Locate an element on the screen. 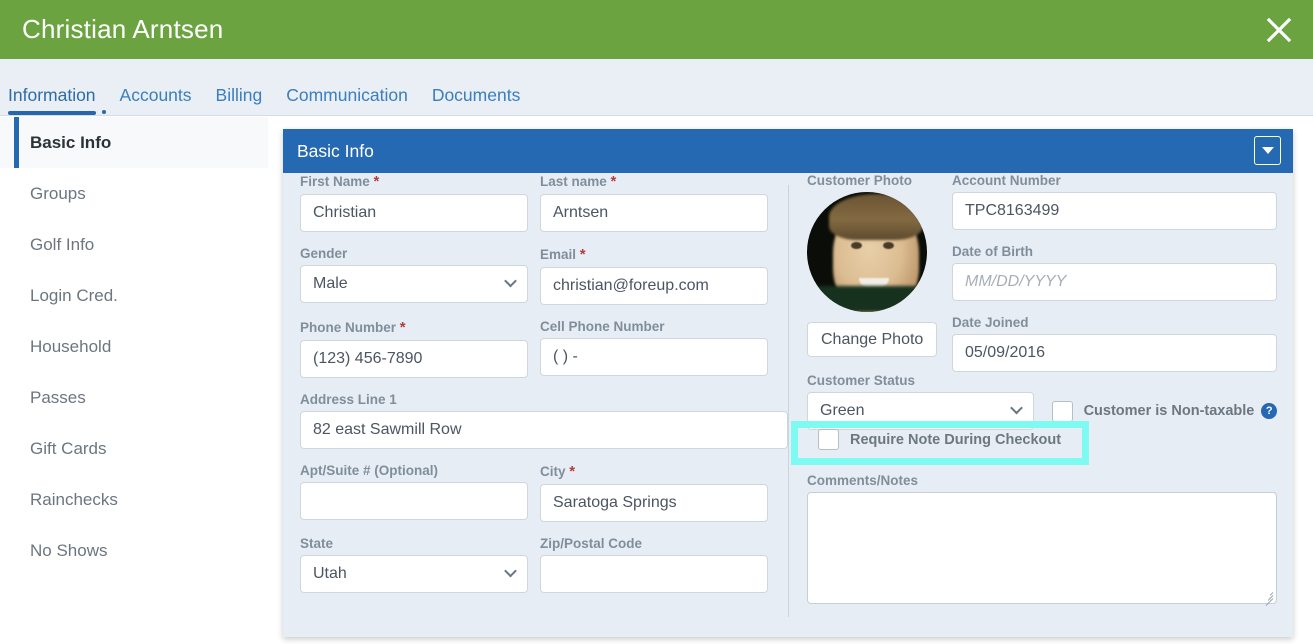 This screenshot has height=644, width=1313. change-photo-button: Change Photo is located at coordinates (872, 339).